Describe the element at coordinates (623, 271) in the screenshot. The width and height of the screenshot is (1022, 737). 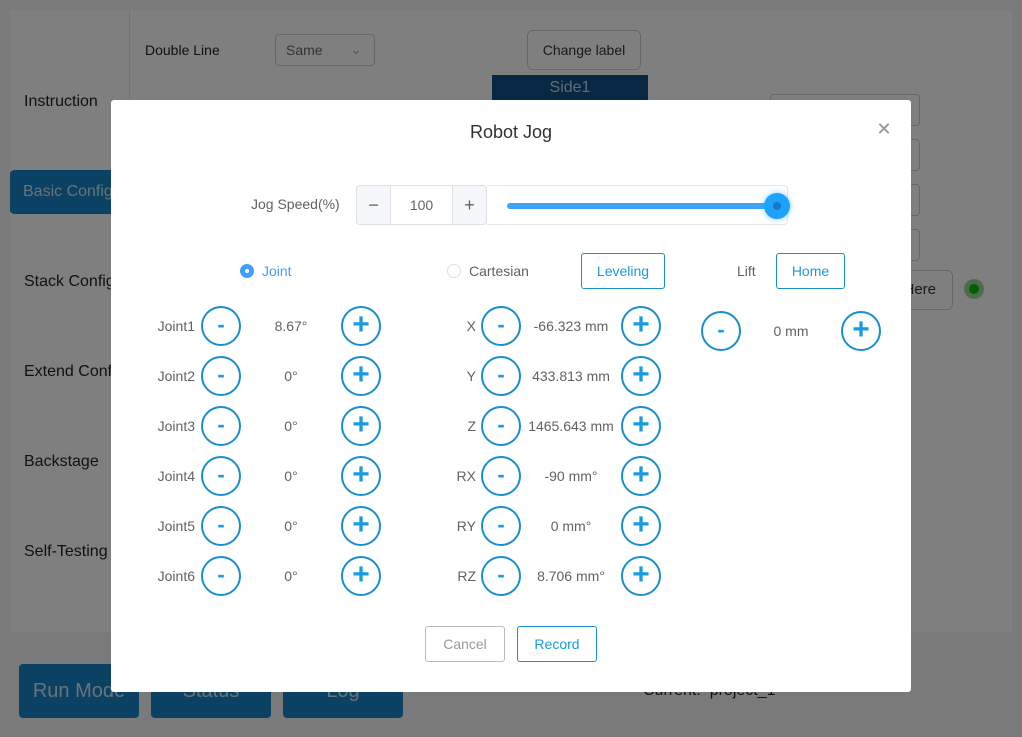
I see `leveling-button: Leveling` at that location.